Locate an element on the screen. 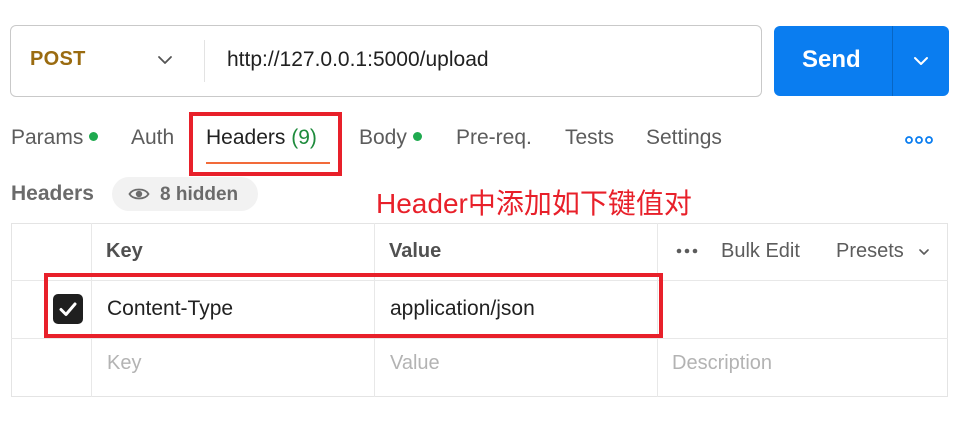 Image resolution: width=953 pixels, height=422 pixels. tab-label: Pre-req. is located at coordinates (494, 137).